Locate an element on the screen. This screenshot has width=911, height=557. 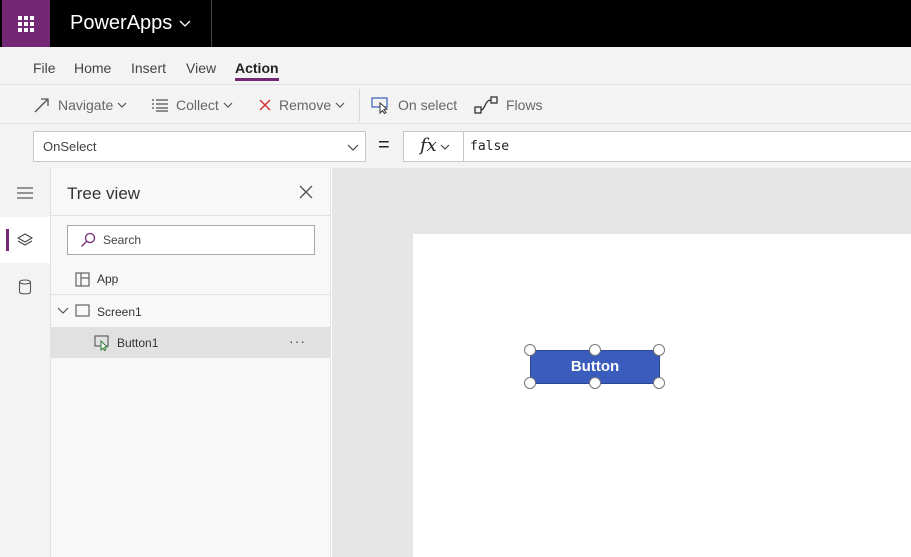
ribbon-separator is located at coordinates (359, 105).